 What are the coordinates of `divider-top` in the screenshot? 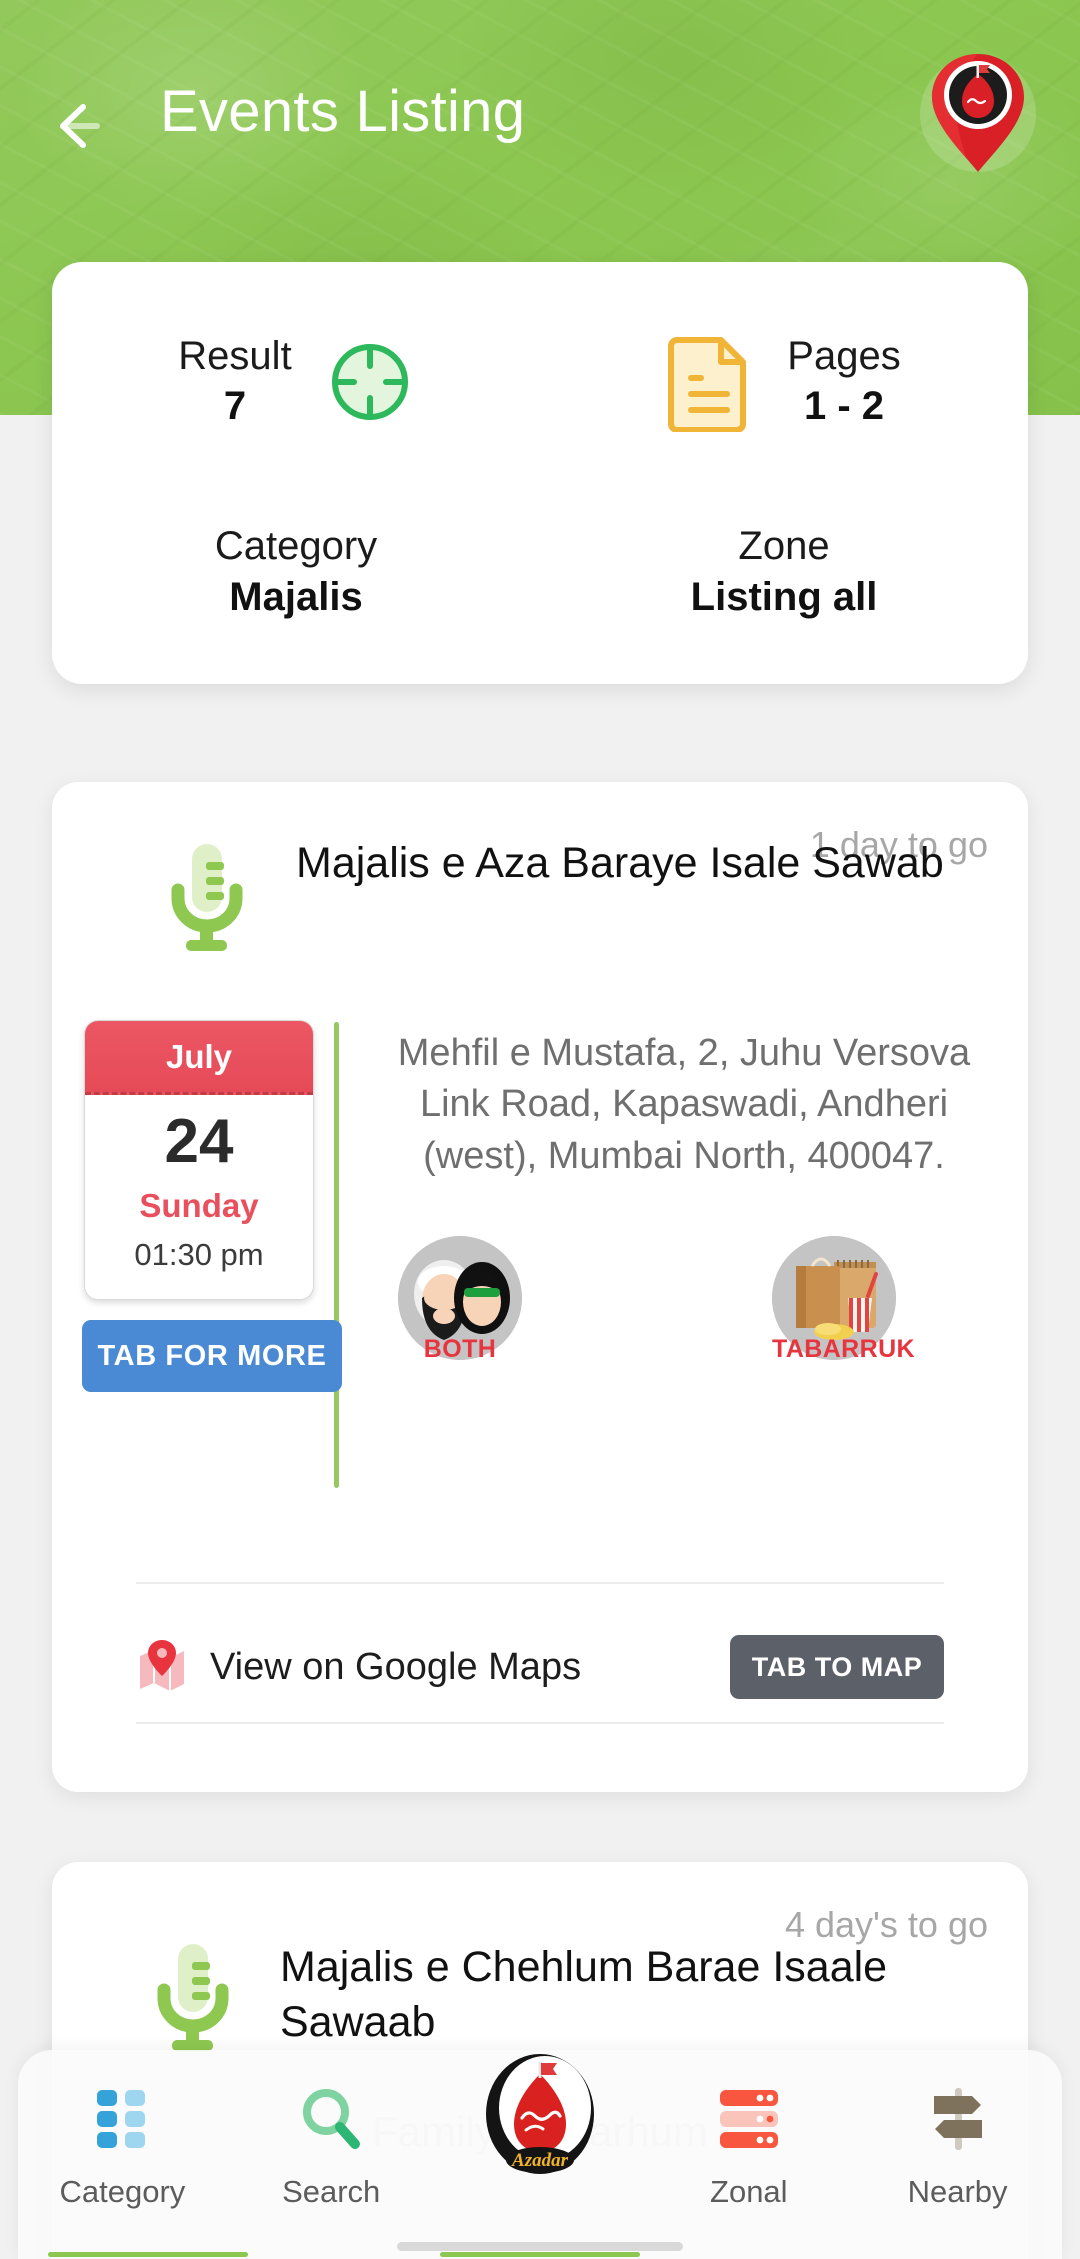 It's located at (540, 1583).